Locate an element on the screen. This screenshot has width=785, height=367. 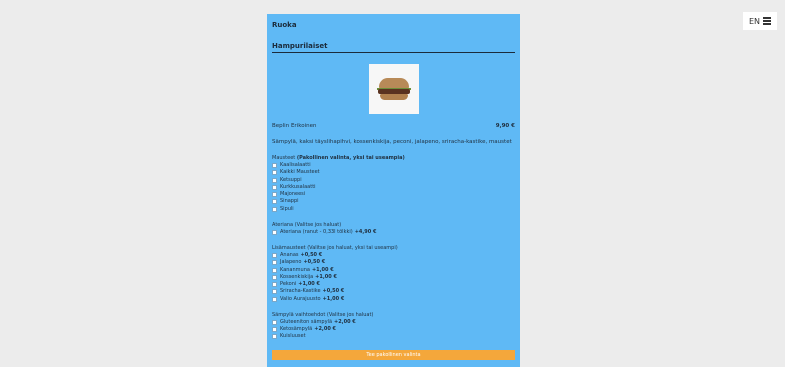
option-row: Ketosämpylä +2,00 € is located at coordinates (393, 329).